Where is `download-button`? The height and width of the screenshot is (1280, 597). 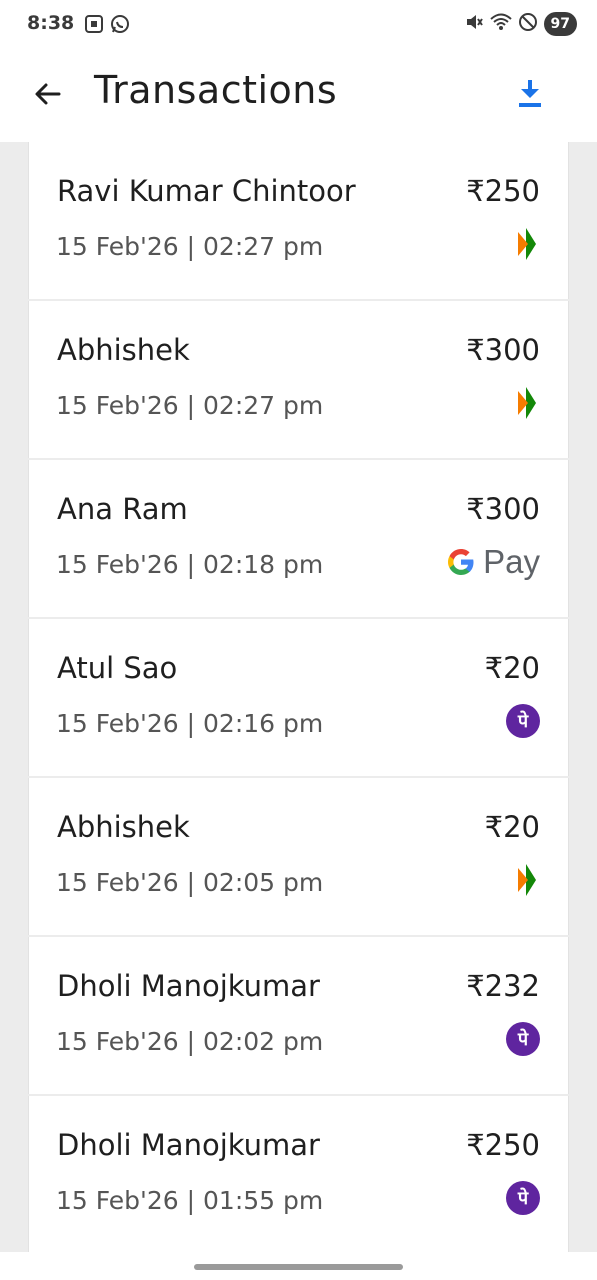 download-button is located at coordinates (530, 93).